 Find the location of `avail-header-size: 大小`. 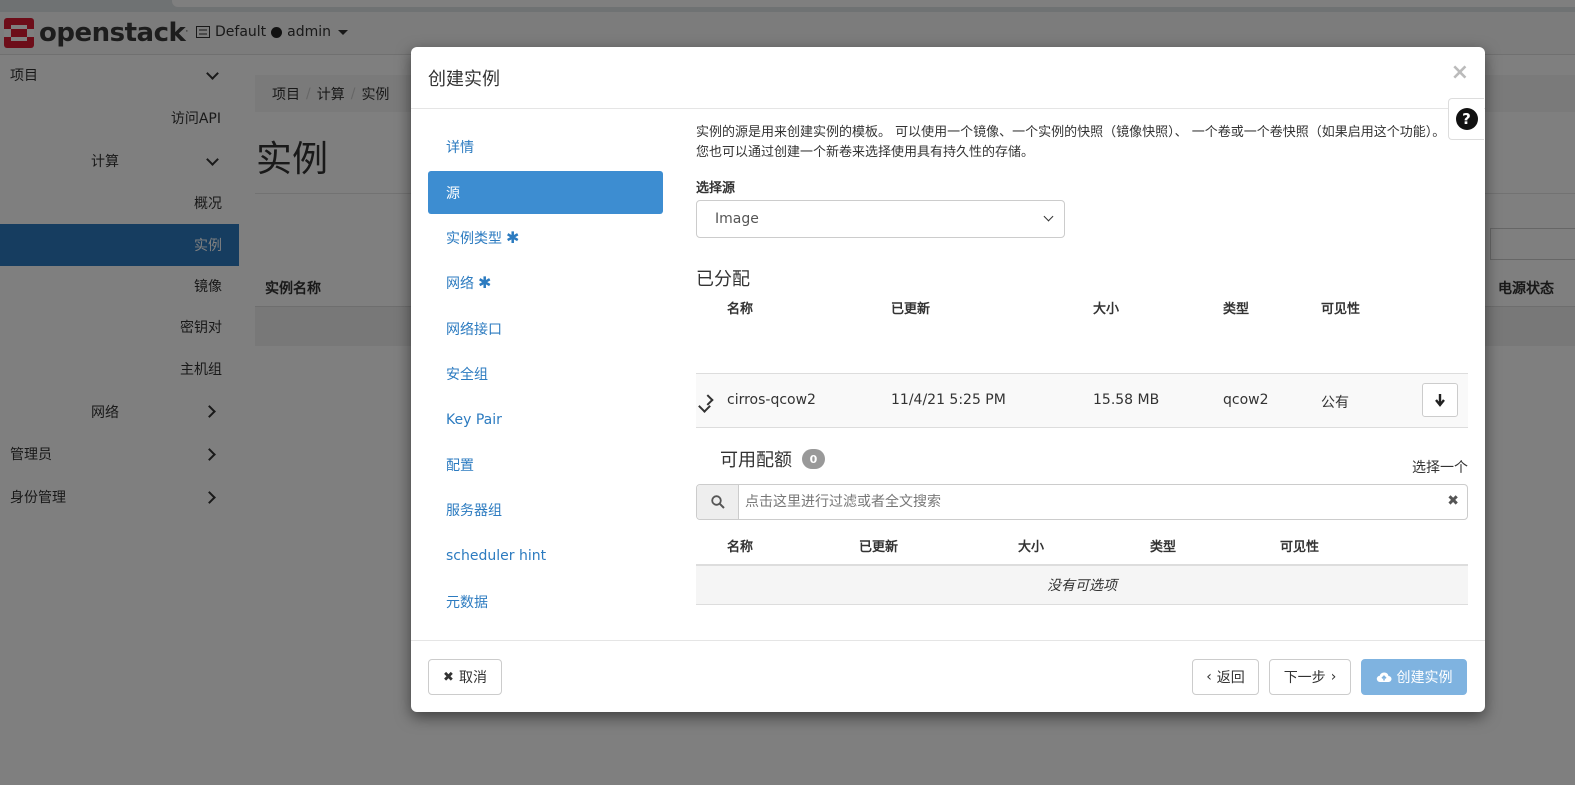

avail-header-size: 大小 is located at coordinates (1031, 545).